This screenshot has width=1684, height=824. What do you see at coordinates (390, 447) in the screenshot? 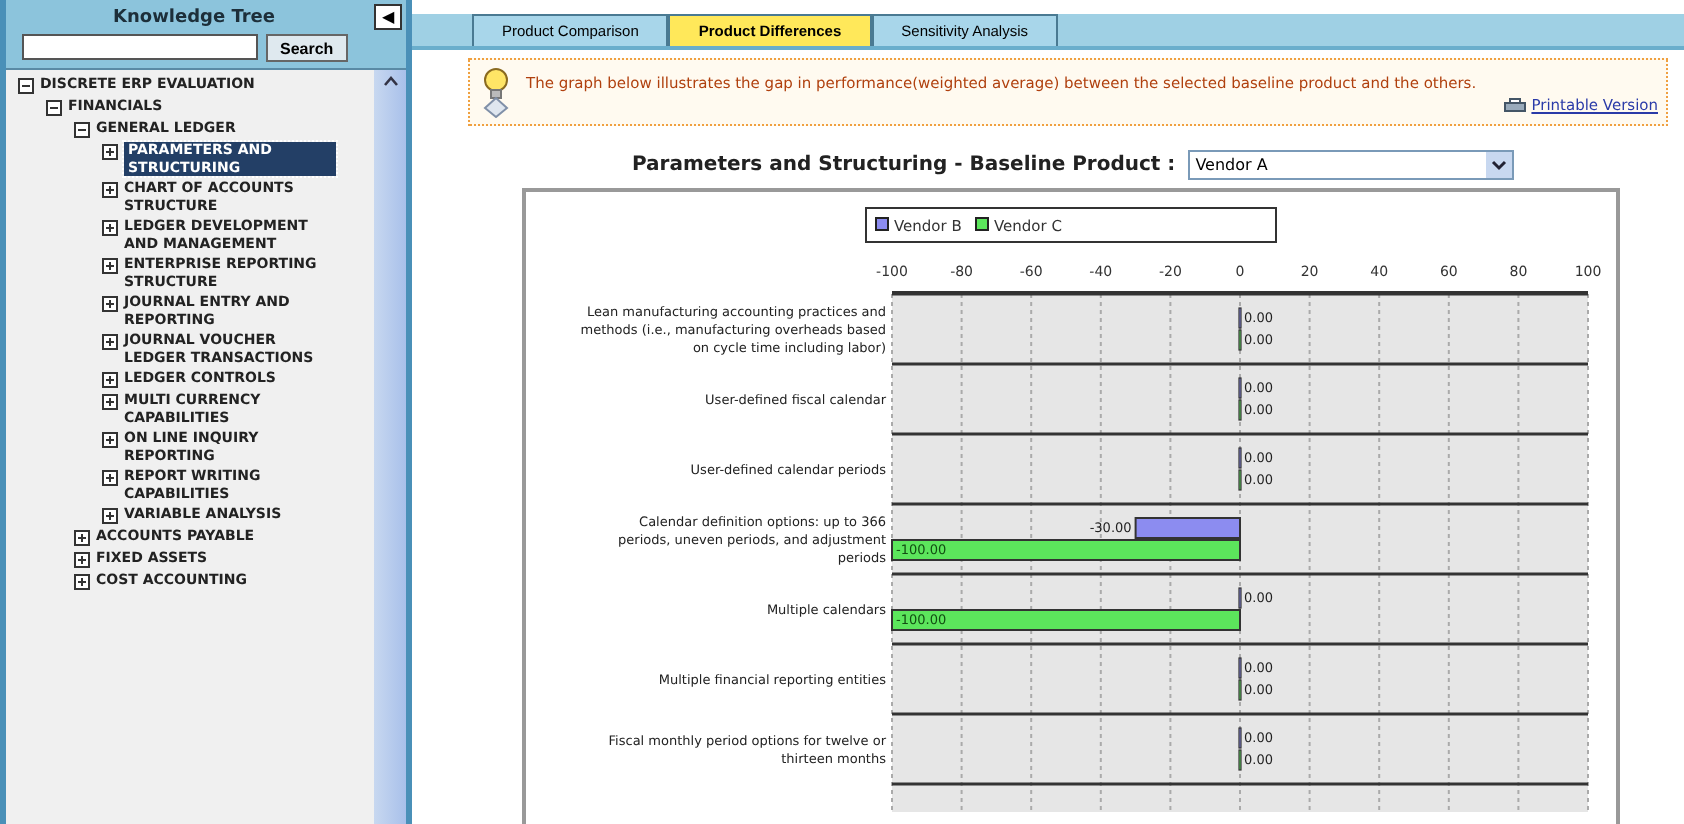
I see `scrollbar` at bounding box center [390, 447].